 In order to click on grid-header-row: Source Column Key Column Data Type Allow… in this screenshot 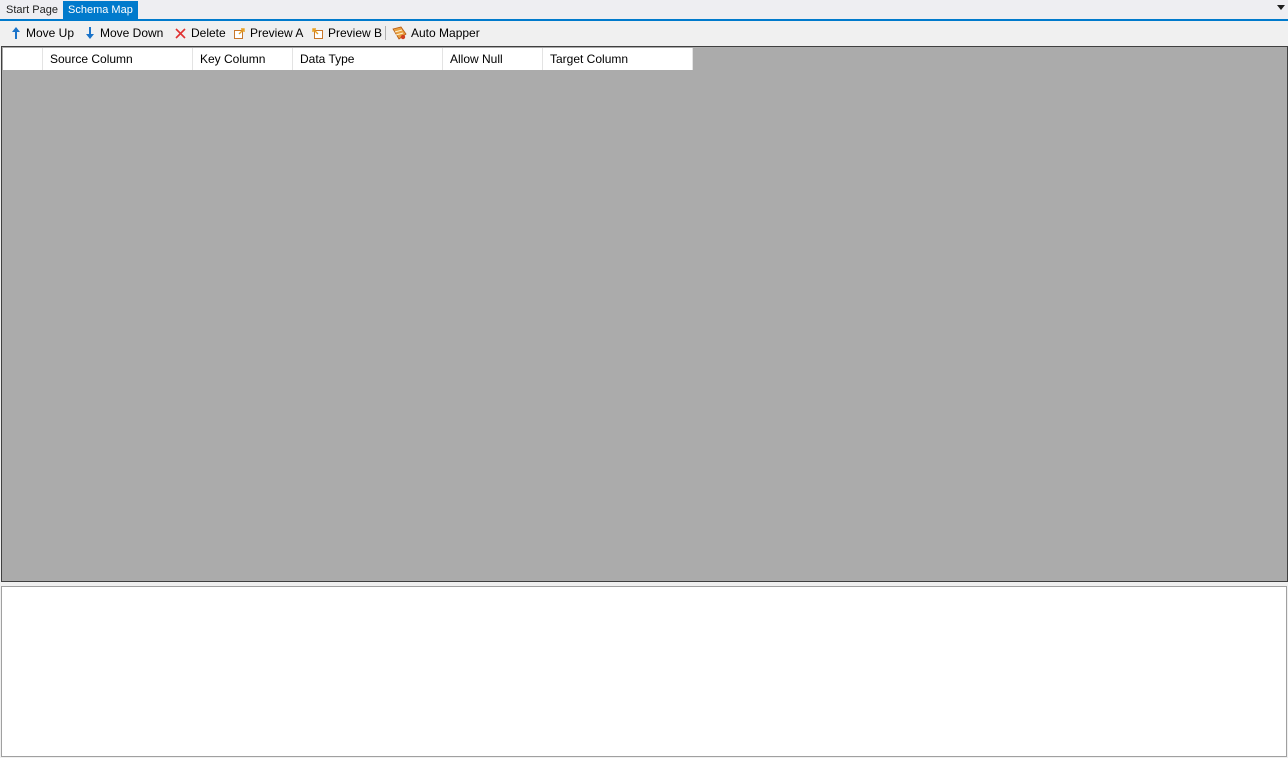, I will do `click(348, 59)`.